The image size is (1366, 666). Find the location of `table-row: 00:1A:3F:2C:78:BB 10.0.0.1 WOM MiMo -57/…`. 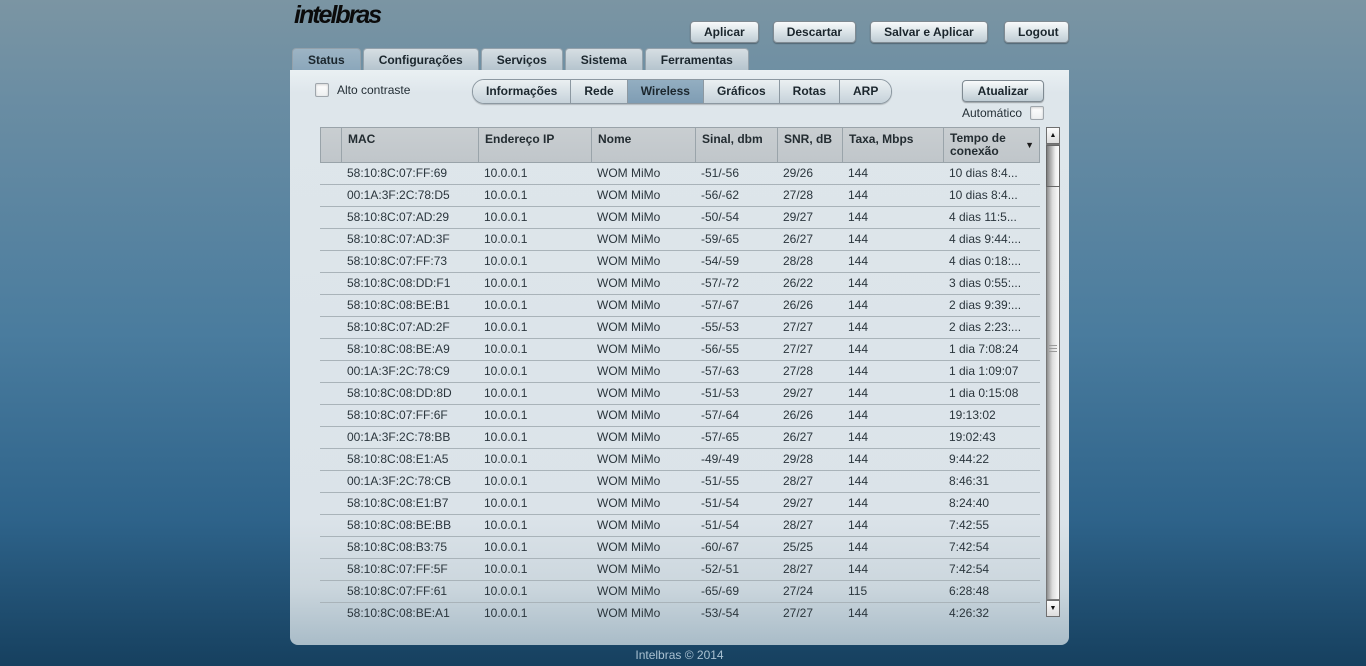

table-row: 00:1A:3F:2C:78:BB 10.0.0.1 WOM MiMo -57/… is located at coordinates (680, 438).